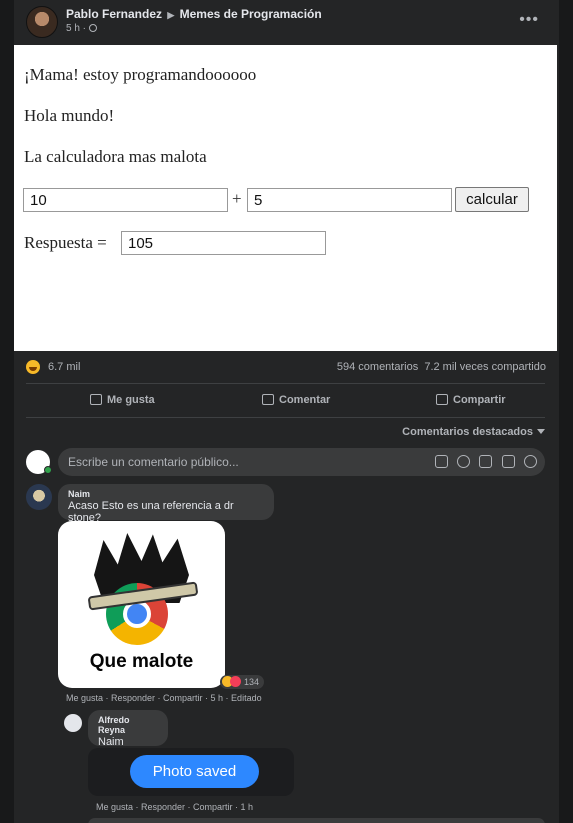 The width and height of the screenshot is (573, 823). What do you see at coordinates (115, 156) in the screenshot?
I see `image-line-3: La calculadora mas malota` at bounding box center [115, 156].